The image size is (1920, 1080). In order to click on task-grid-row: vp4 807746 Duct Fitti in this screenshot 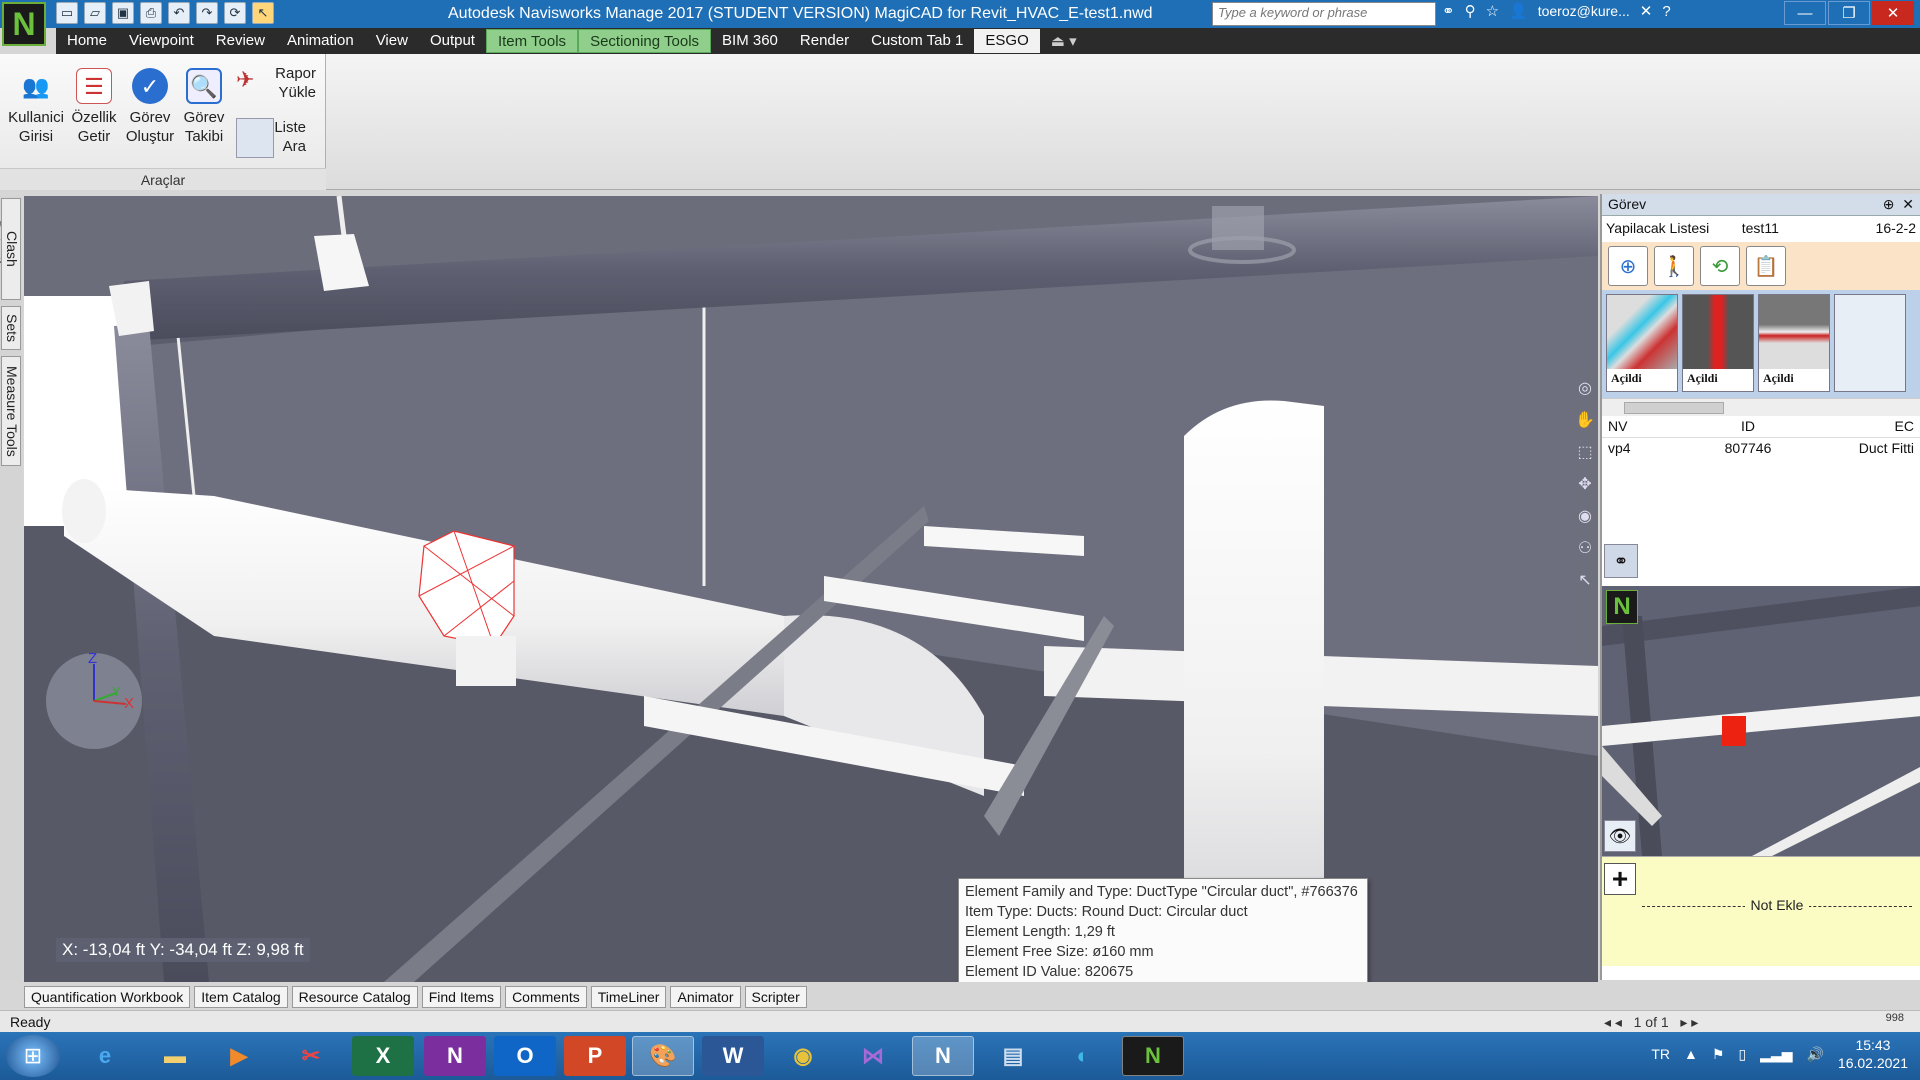, I will do `click(1761, 450)`.